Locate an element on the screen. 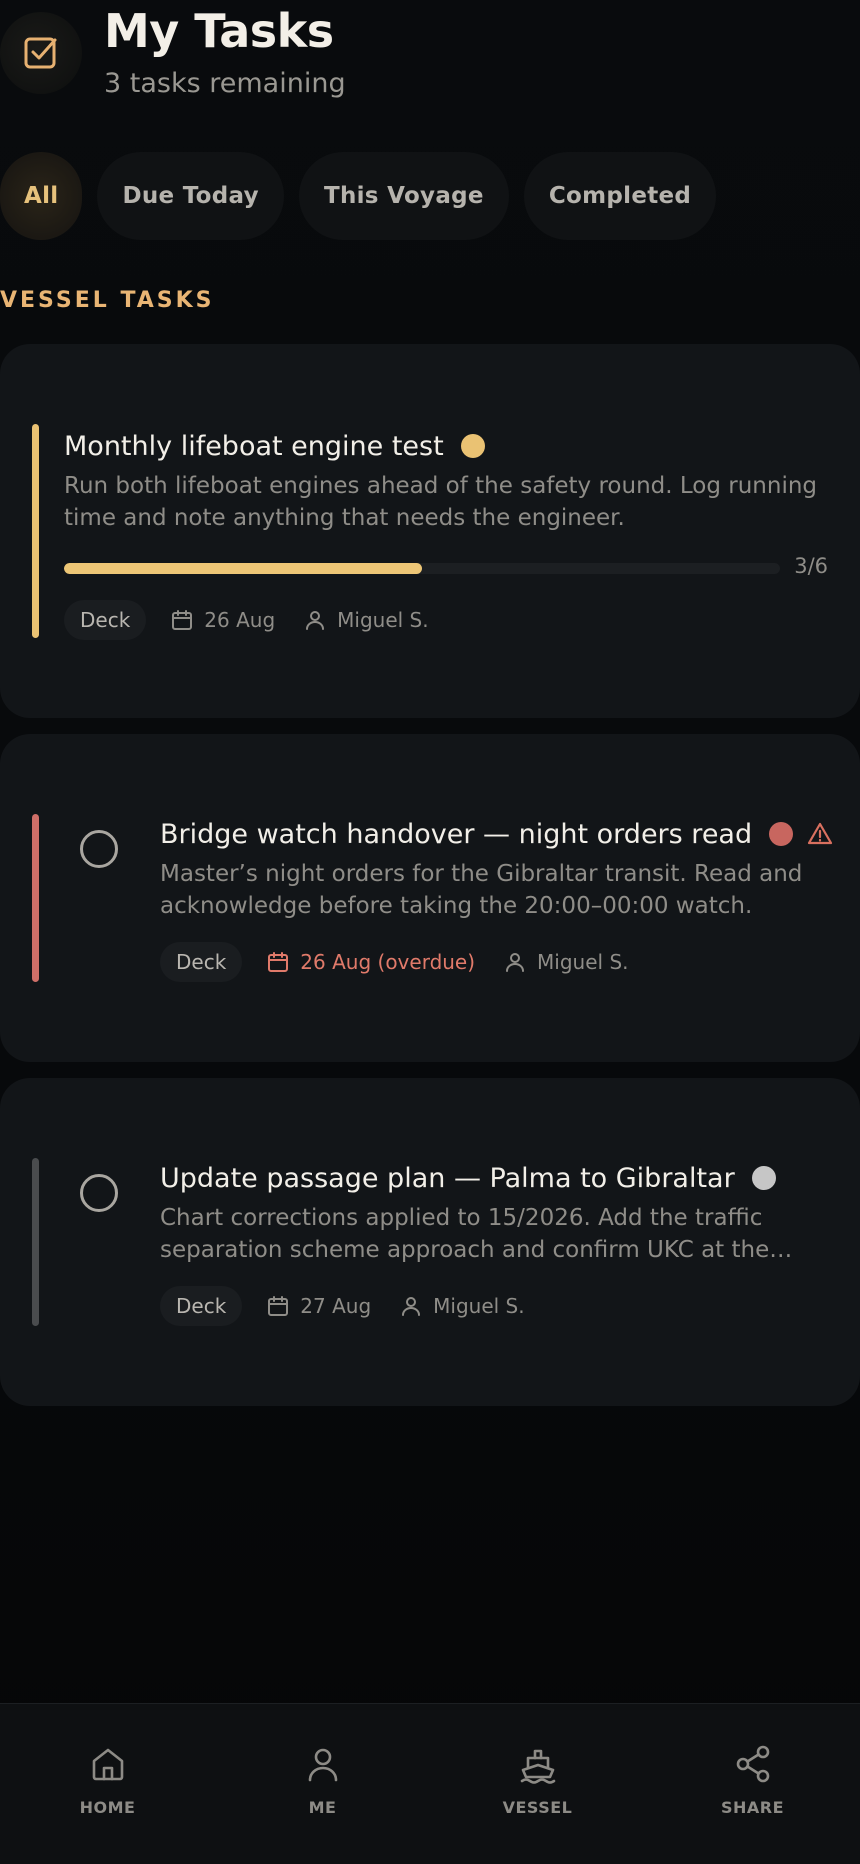  filter-chips: All Due Today This Voyage Completed is located at coordinates (358, 196).